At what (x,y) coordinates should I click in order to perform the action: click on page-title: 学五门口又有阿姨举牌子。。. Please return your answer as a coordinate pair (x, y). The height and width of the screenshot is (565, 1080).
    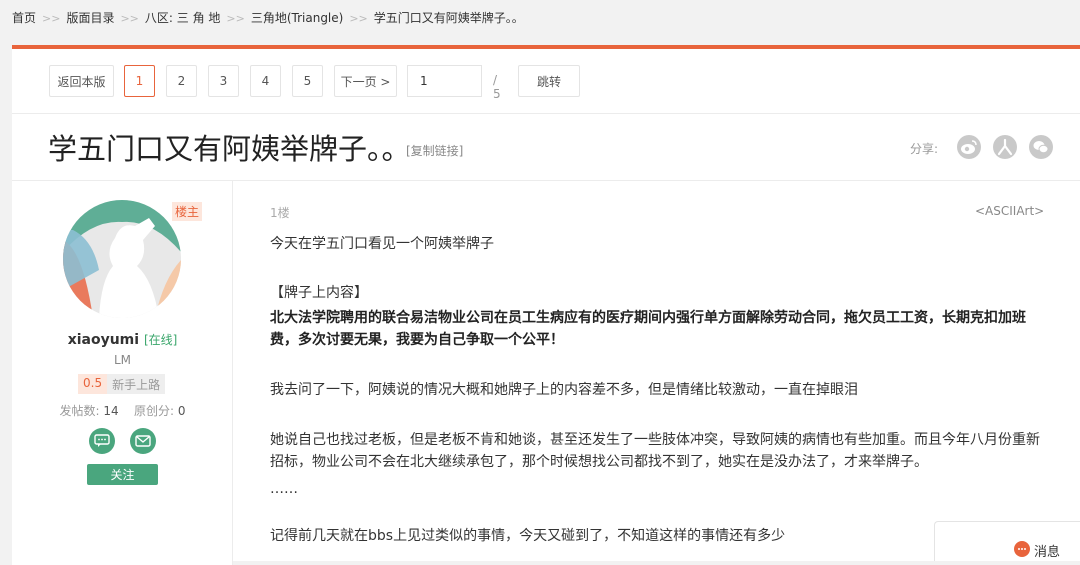
    Looking at the image, I should click on (229, 149).